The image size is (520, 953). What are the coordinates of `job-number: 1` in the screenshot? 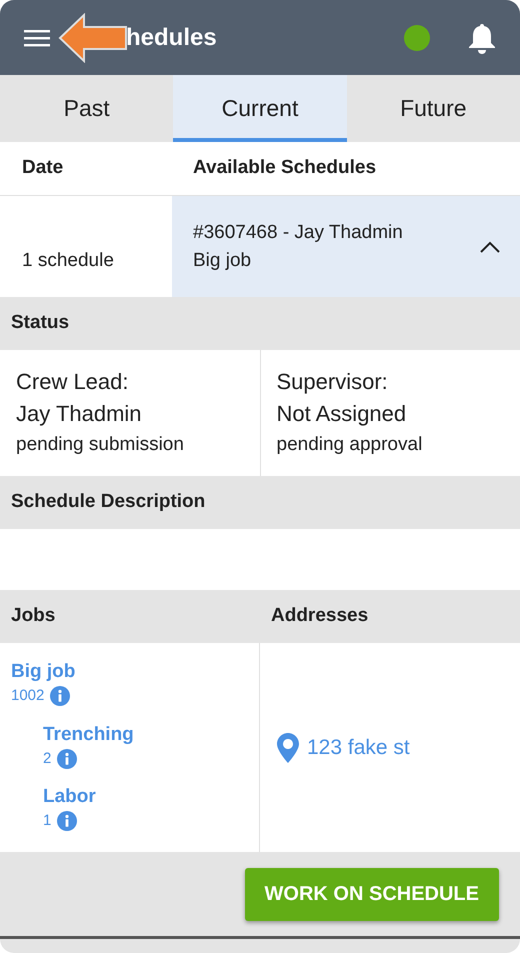 It's located at (47, 821).